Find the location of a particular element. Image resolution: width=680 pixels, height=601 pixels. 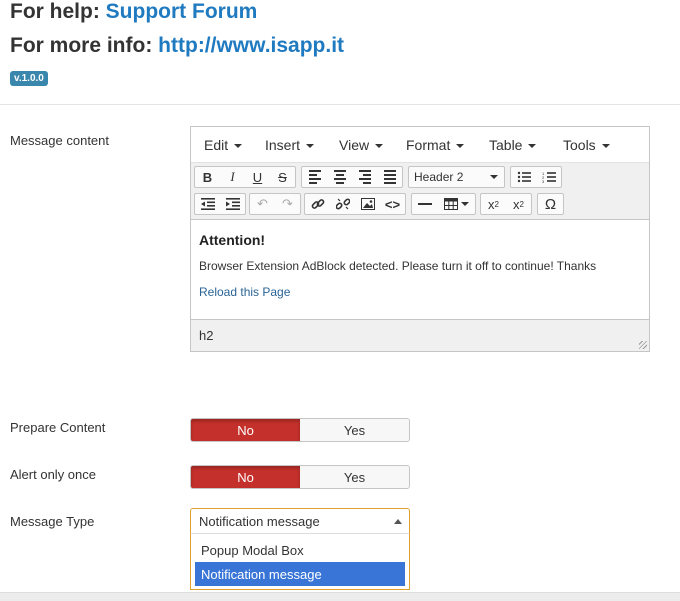

prepare-content-toggle: No Yes is located at coordinates (300, 430).